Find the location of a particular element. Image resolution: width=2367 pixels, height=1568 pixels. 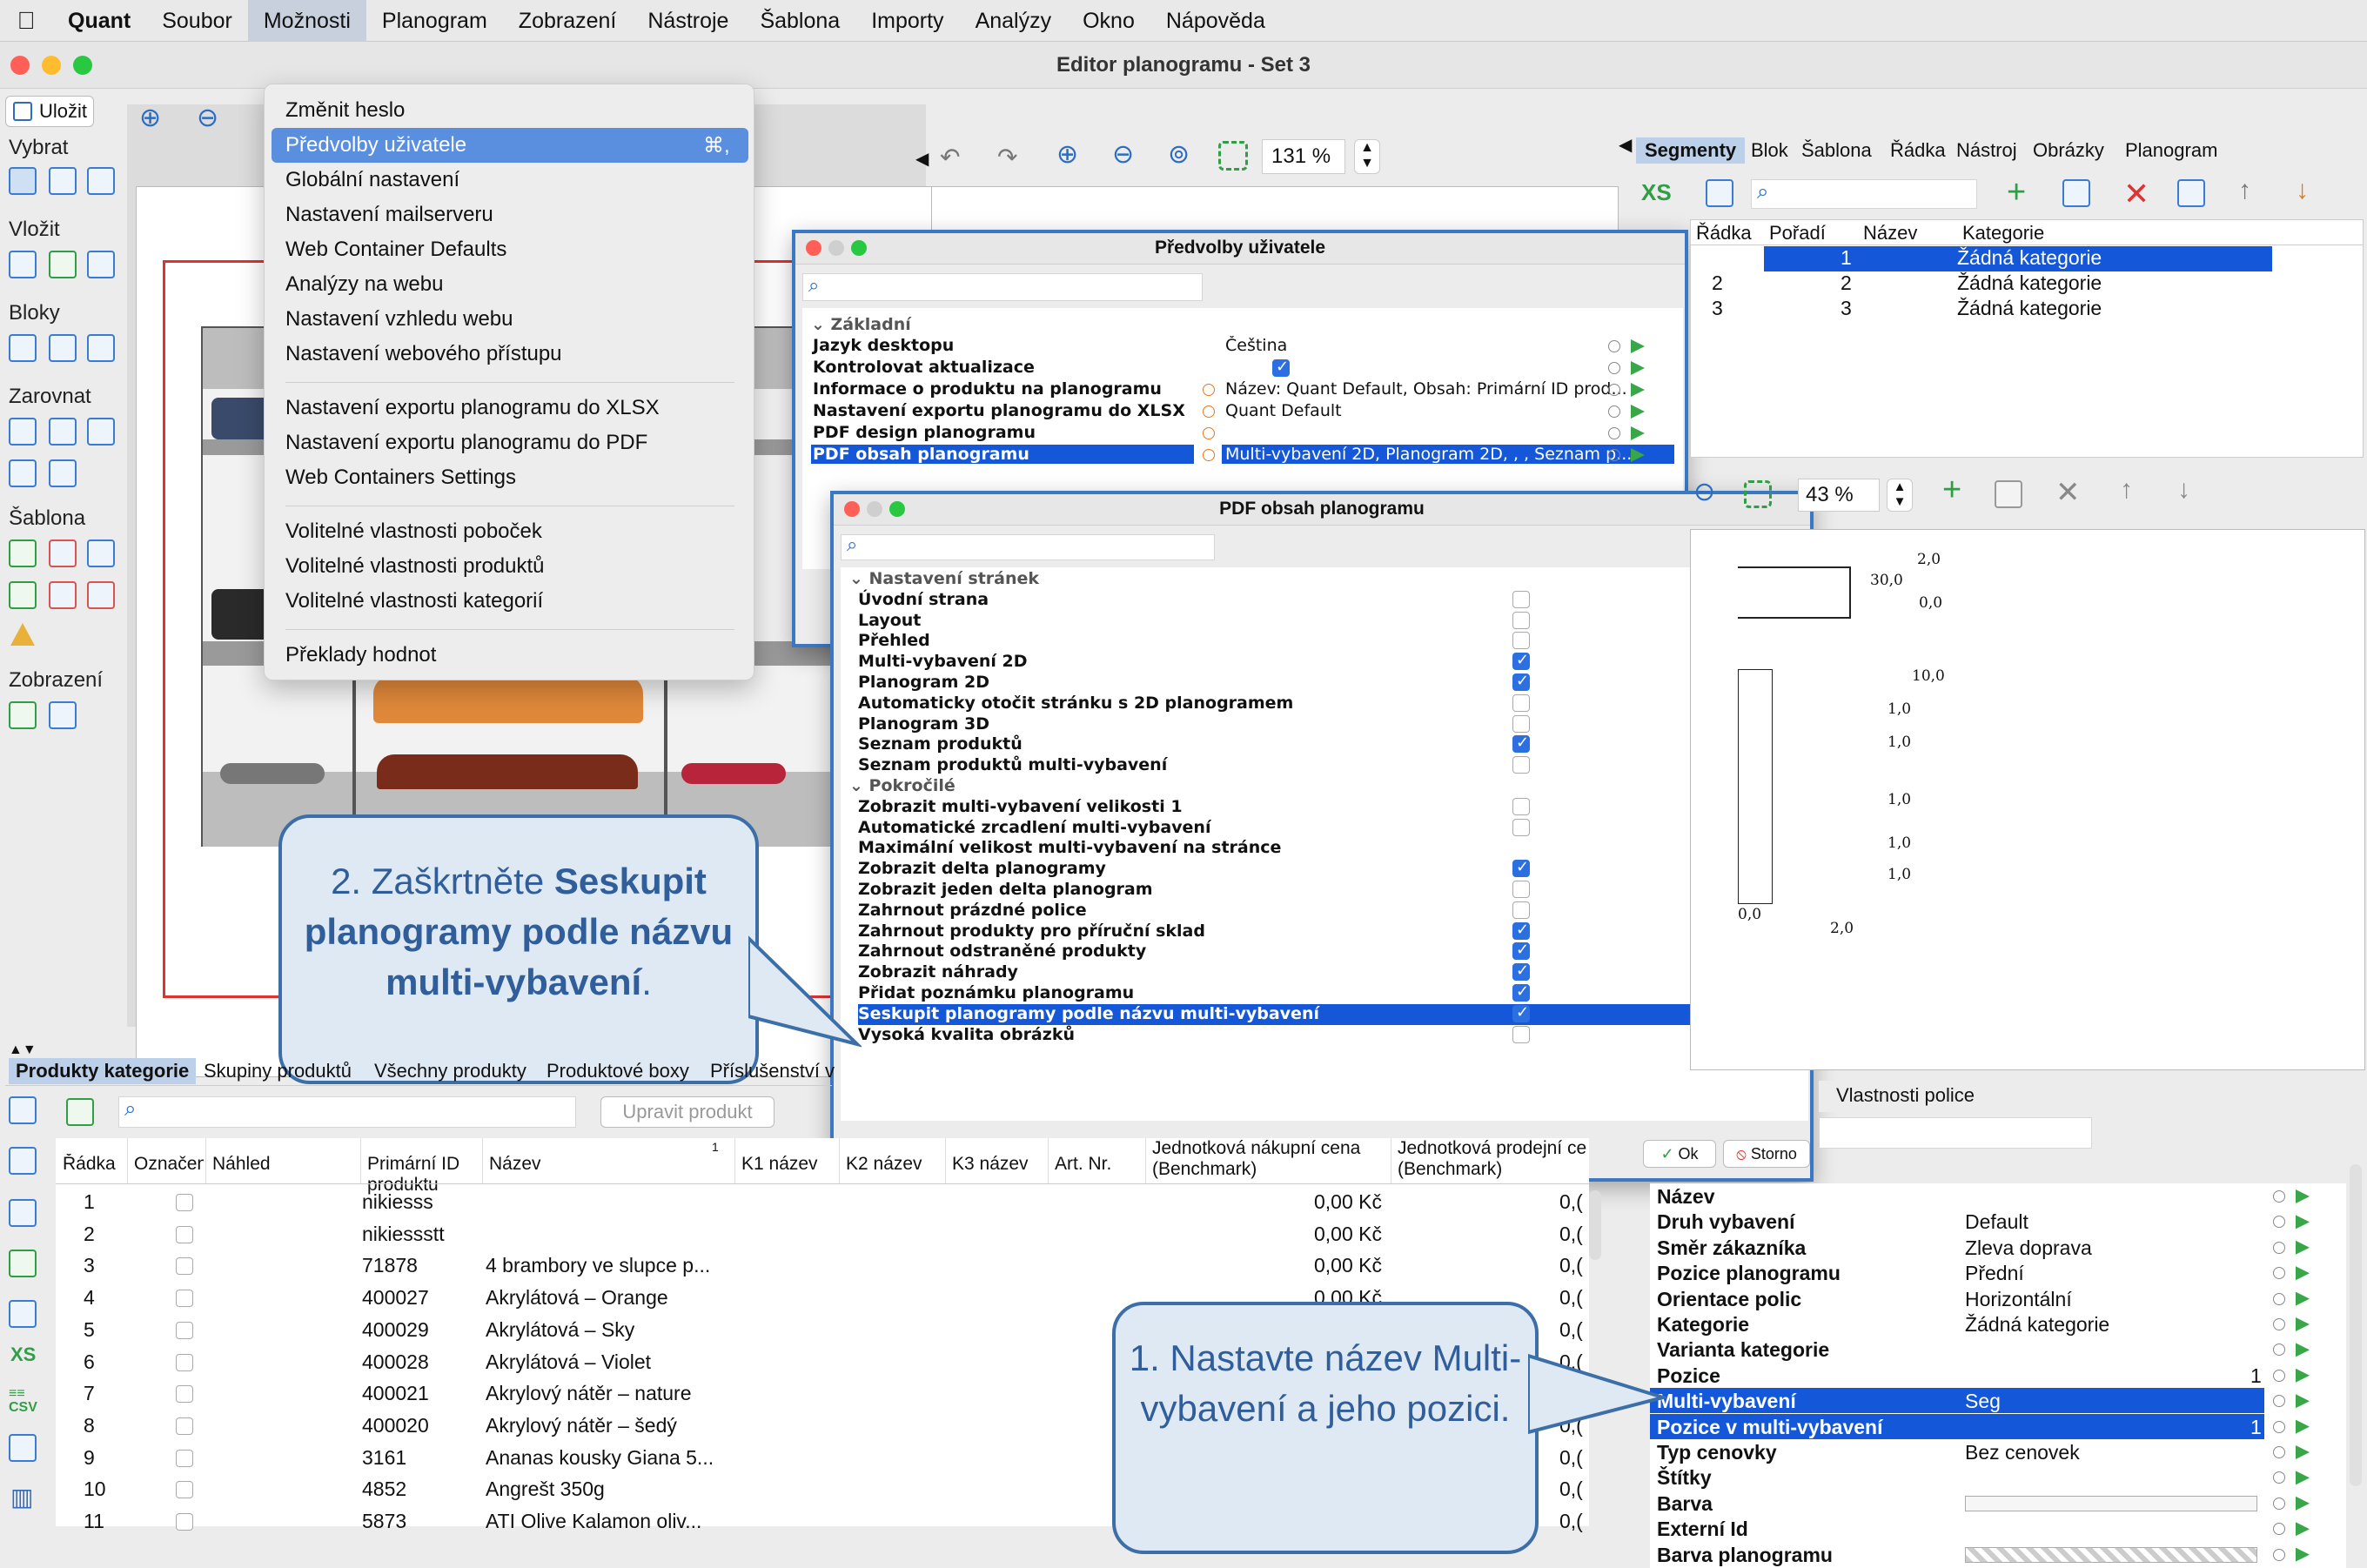

product-row: 2 nikiessstt 0,00 Kč 0,( is located at coordinates (822, 1235).